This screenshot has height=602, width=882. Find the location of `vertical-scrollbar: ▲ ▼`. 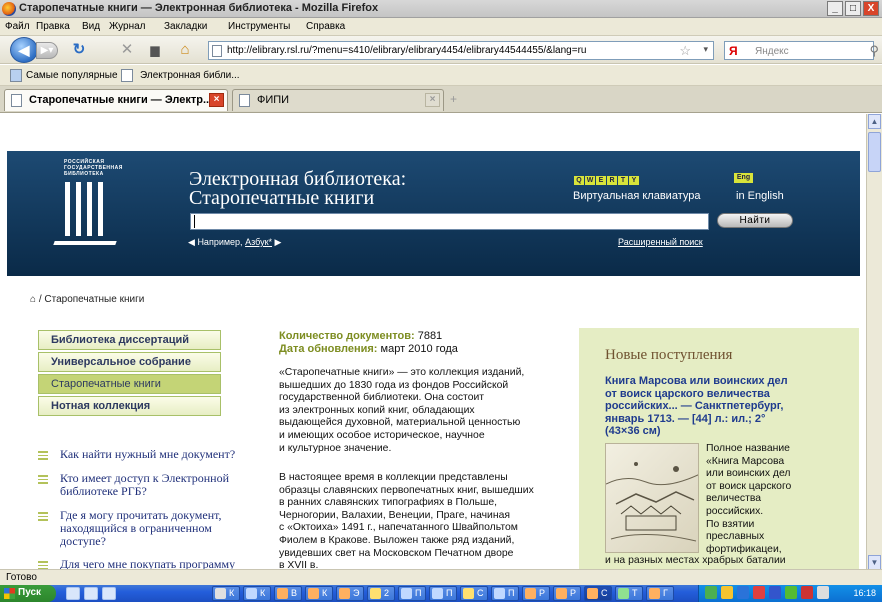

vertical-scrollbar: ▲ ▼ is located at coordinates (874, 342).